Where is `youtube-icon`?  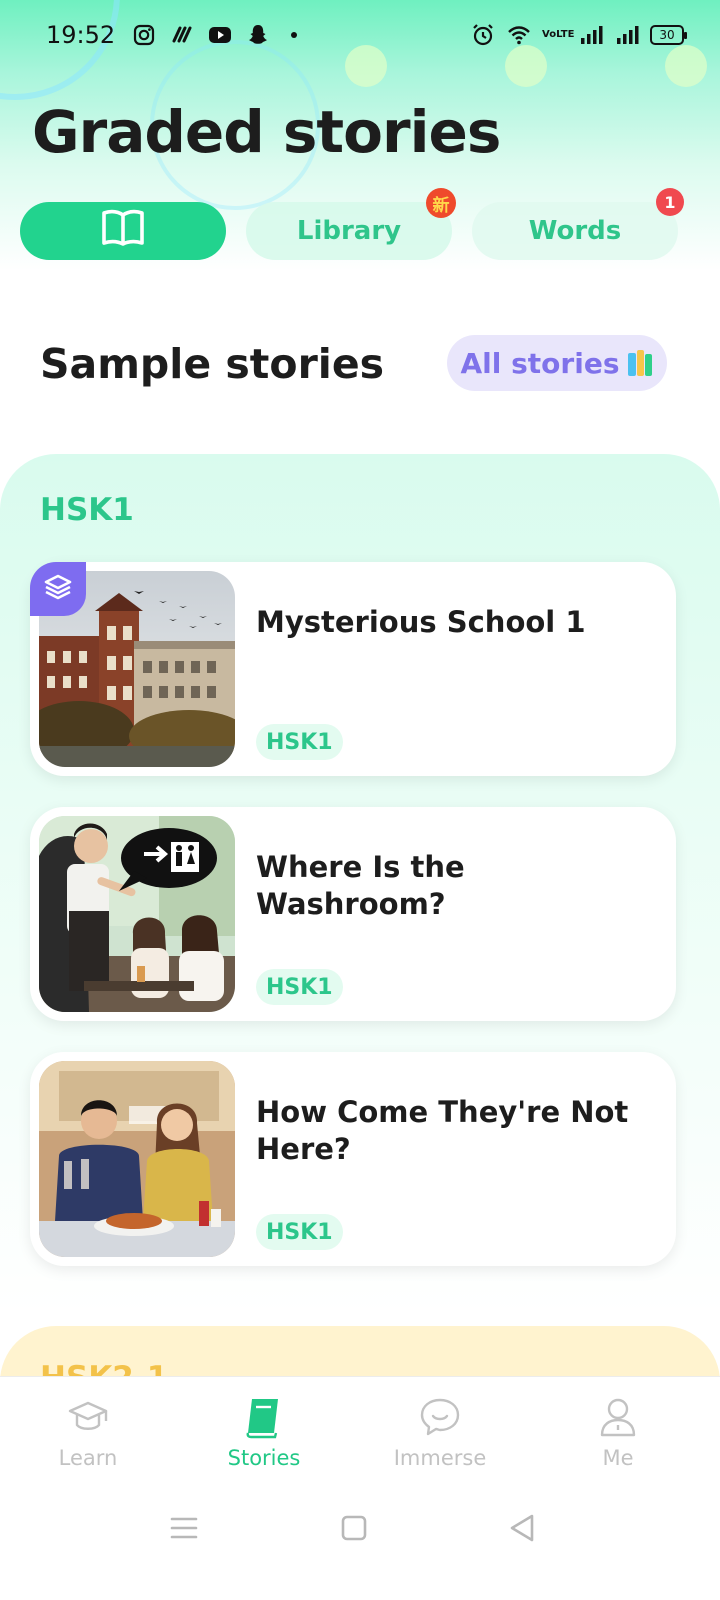 youtube-icon is located at coordinates (220, 35).